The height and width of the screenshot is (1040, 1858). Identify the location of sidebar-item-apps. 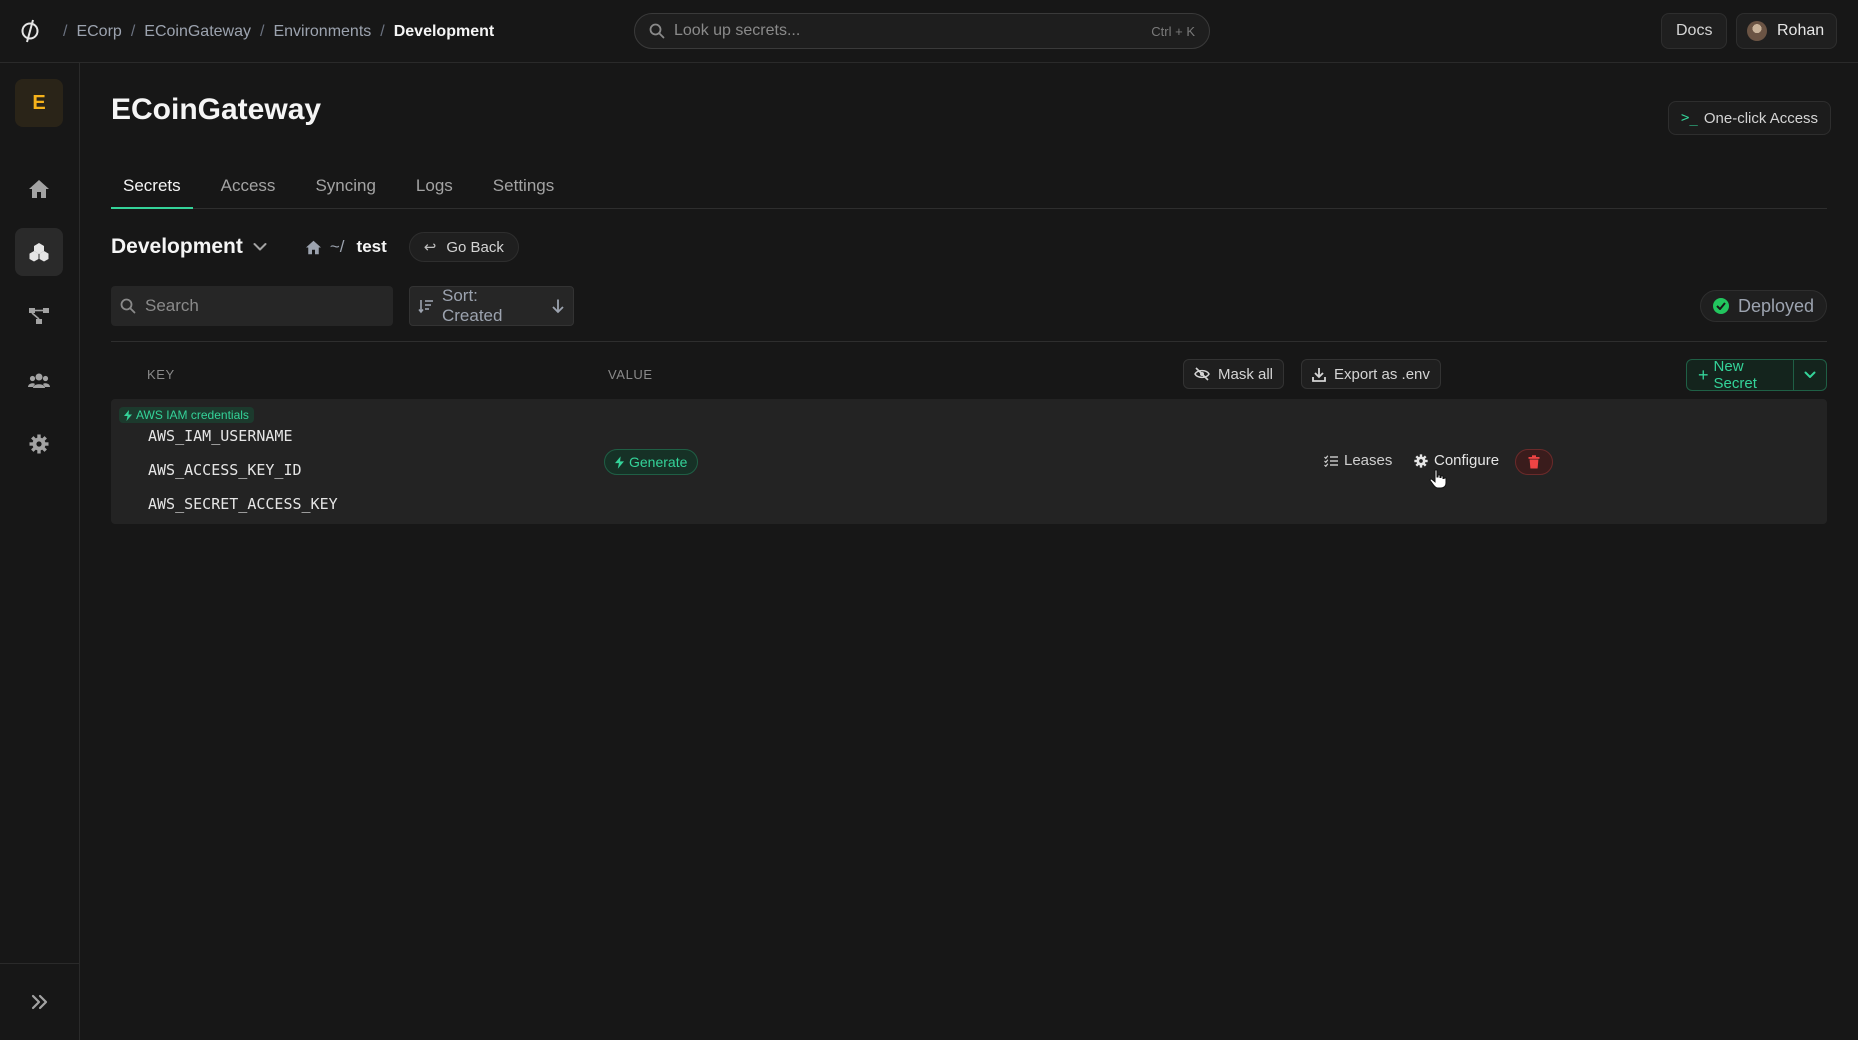
(39, 252).